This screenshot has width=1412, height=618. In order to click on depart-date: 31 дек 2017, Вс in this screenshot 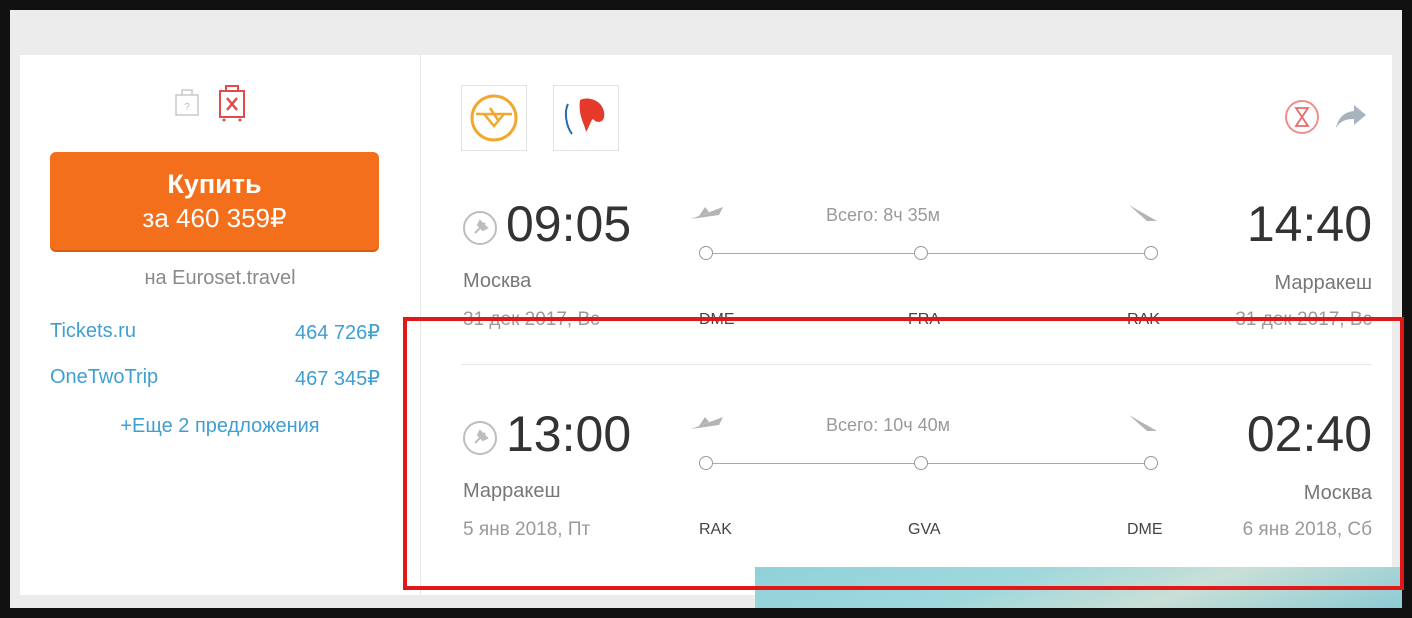, I will do `click(531, 319)`.